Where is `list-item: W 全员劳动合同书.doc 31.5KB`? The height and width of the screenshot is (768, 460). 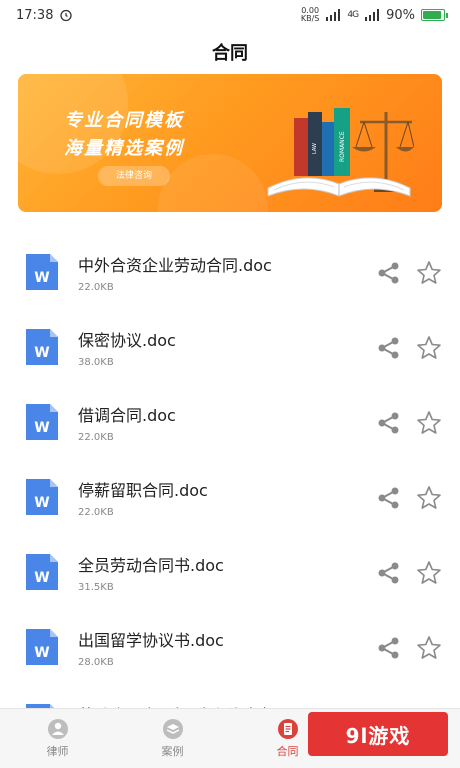 list-item: W 全员劳动合同书.doc 31.5KB is located at coordinates (230, 565).